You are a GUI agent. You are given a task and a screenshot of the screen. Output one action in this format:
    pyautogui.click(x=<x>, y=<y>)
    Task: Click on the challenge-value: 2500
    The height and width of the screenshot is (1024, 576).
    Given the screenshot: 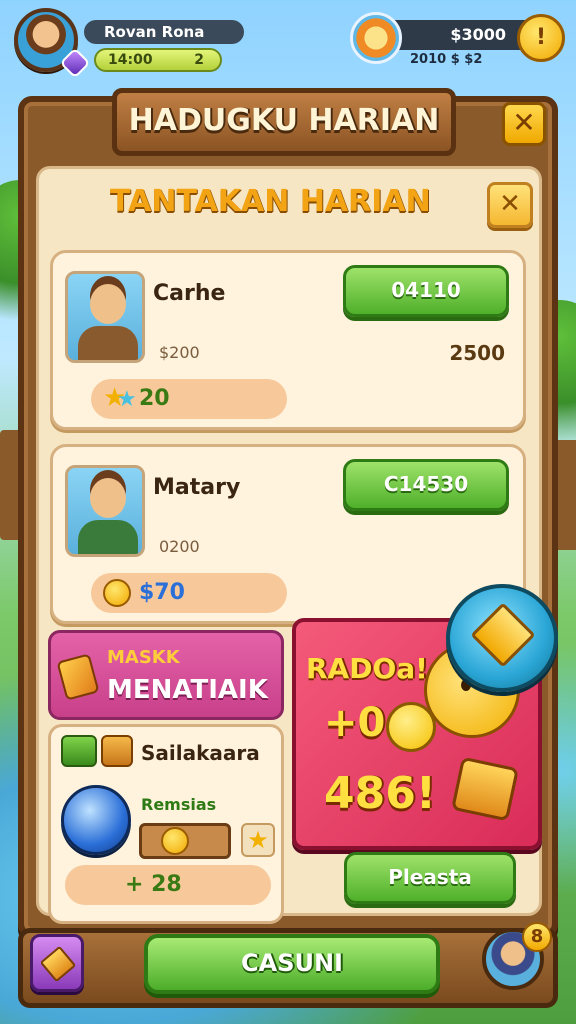 What is the action you would take?
    pyautogui.click(x=477, y=353)
    